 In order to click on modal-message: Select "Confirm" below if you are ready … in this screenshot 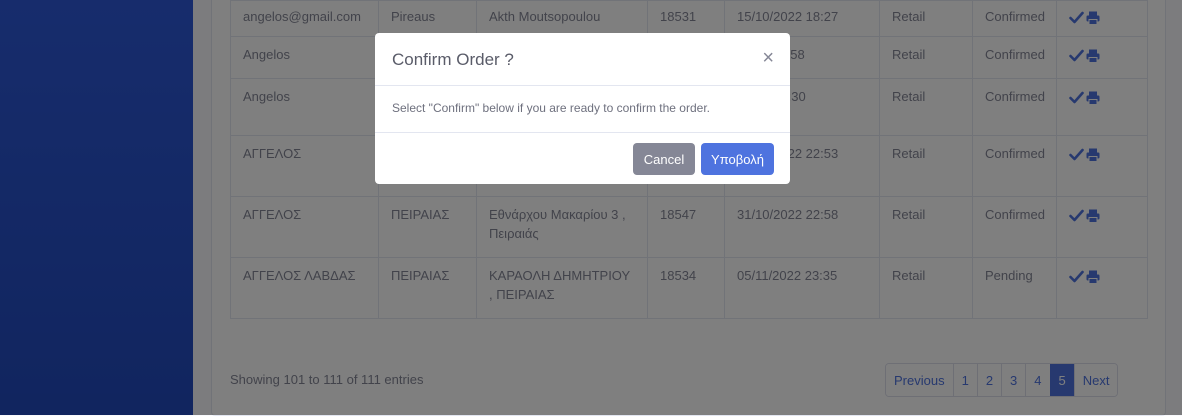, I will do `click(551, 108)`.